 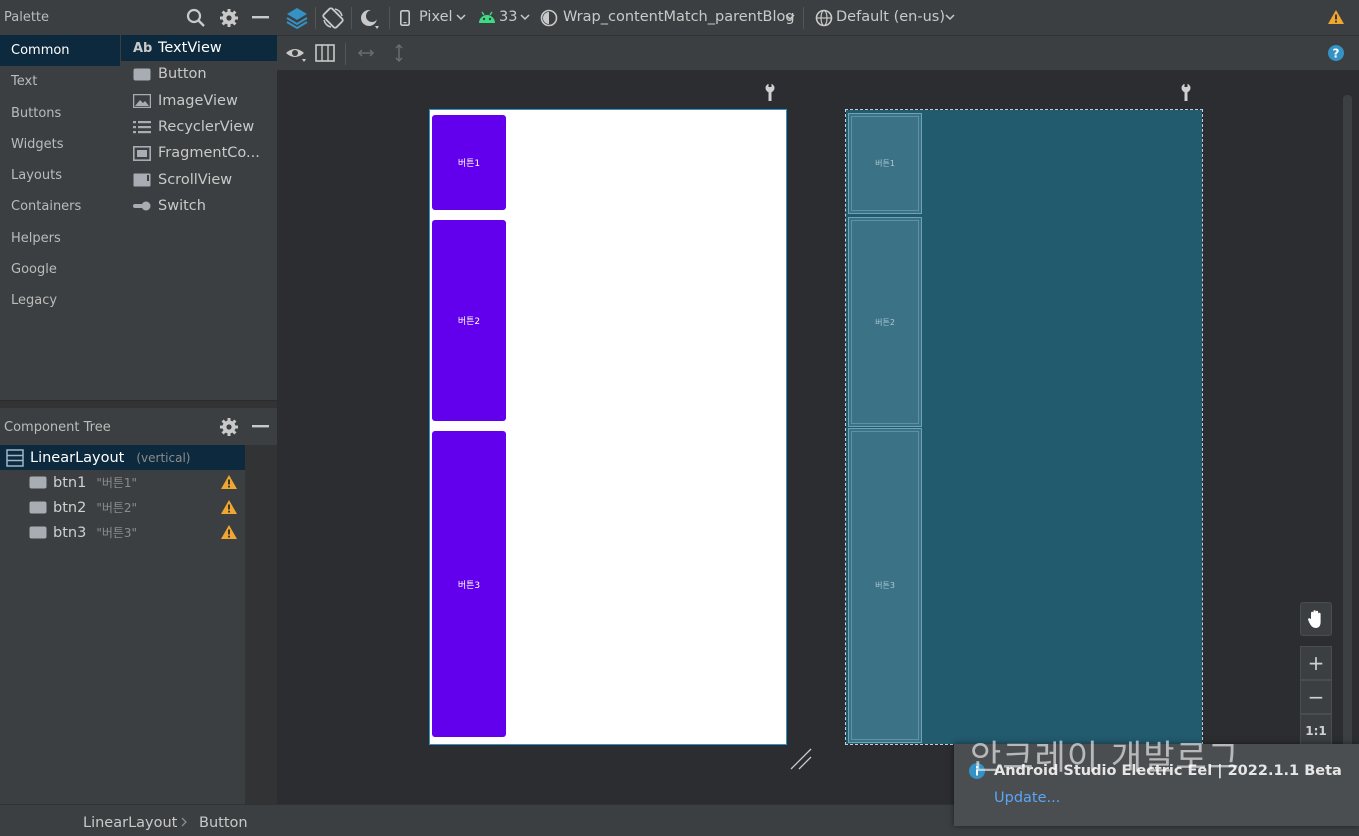 What do you see at coordinates (60, 81) in the screenshot?
I see `category-text: Text` at bounding box center [60, 81].